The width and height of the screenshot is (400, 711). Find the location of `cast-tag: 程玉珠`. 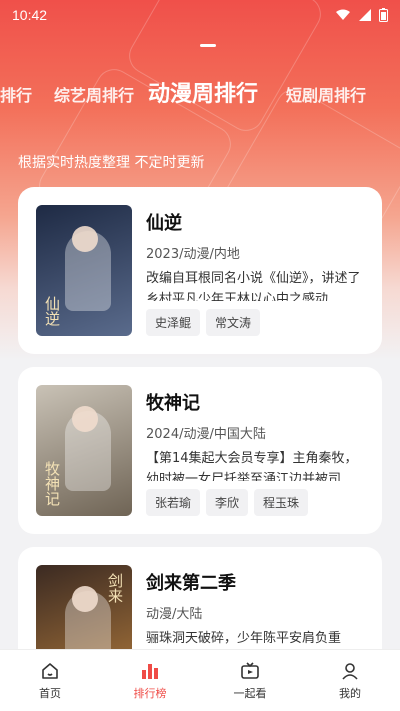

cast-tag: 程玉珠 is located at coordinates (281, 502).